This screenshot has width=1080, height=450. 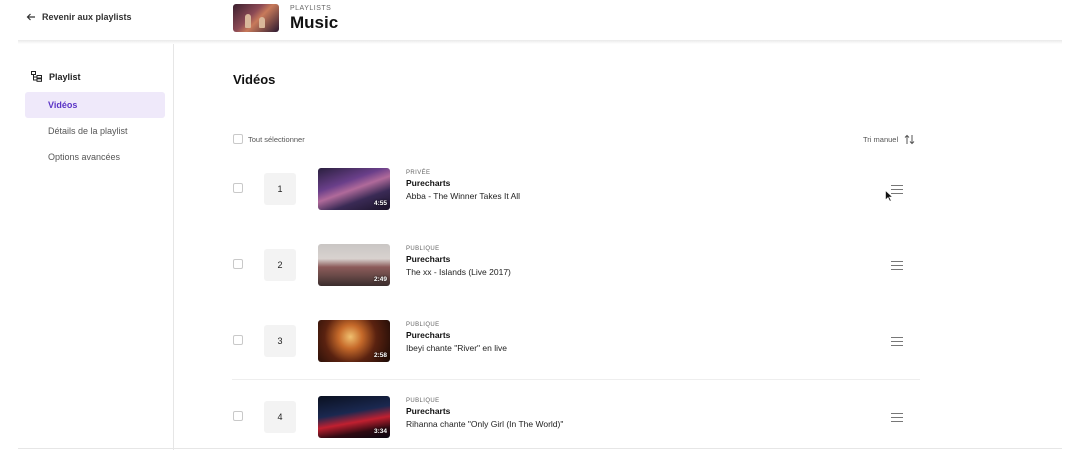 What do you see at coordinates (456, 348) in the screenshot?
I see `video-title: Ibeyi chante "River" en live` at bounding box center [456, 348].